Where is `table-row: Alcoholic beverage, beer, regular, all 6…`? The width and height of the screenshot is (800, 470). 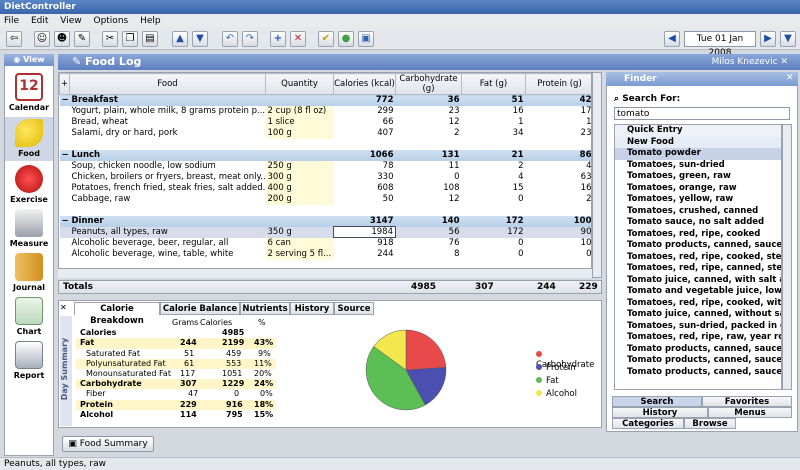 table-row: Alcoholic beverage, beer, regular, all 6… is located at coordinates (325, 243).